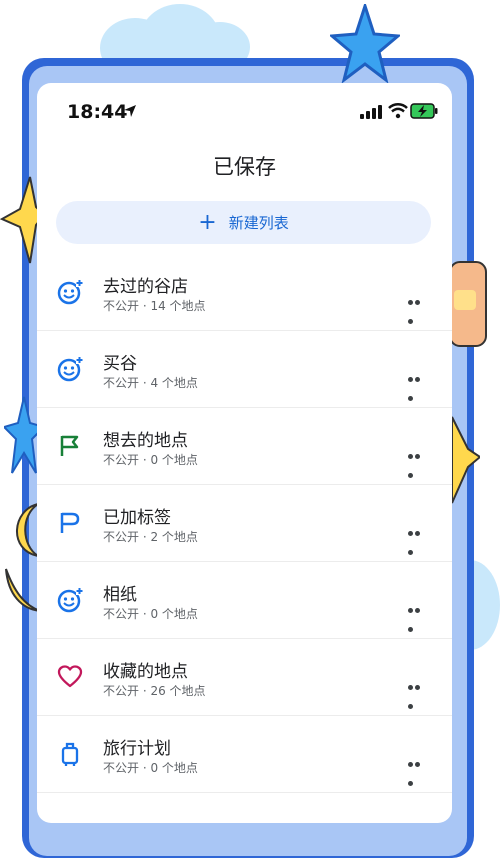  What do you see at coordinates (154, 306) in the screenshot?
I see `list-subtitle: 不公开 · 14 个地点` at bounding box center [154, 306].